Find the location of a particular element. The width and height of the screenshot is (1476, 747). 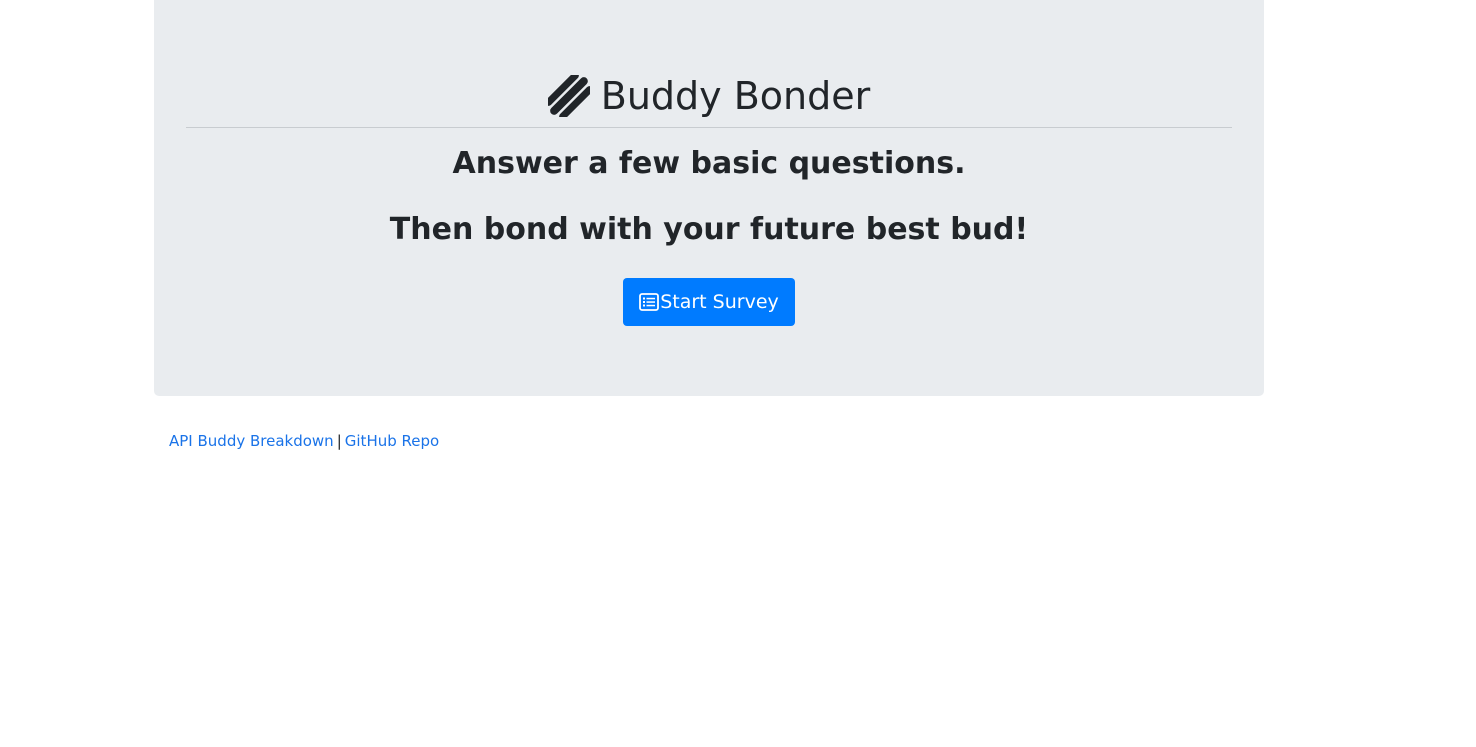

github-repo-link: GitHub Repo is located at coordinates (392, 441).